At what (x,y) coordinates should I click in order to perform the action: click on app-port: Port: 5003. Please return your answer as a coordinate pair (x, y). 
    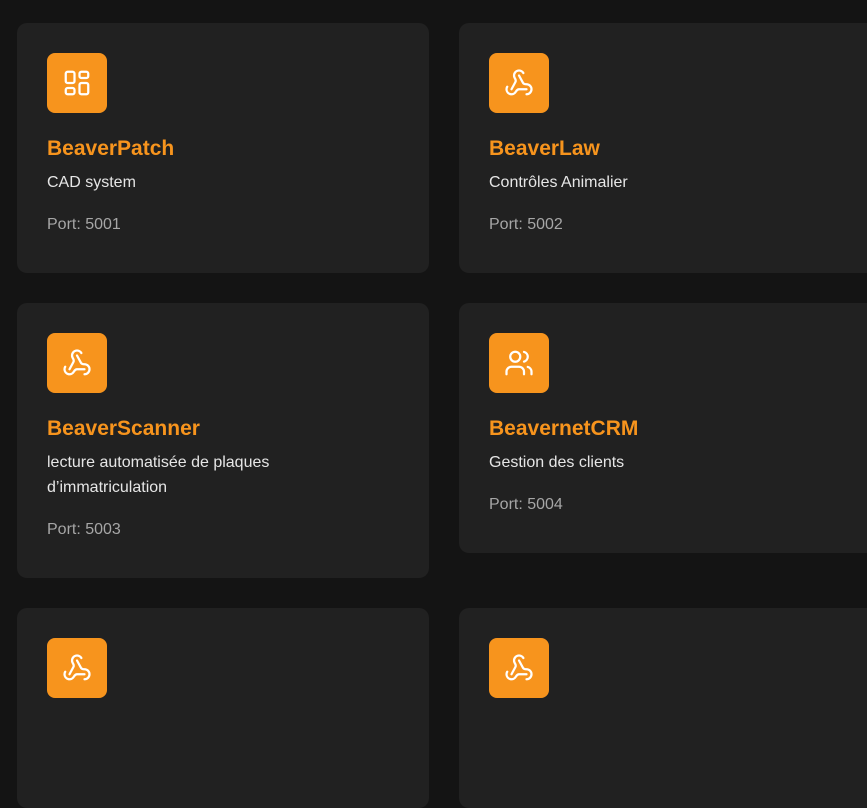
    Looking at the image, I should click on (84, 529).